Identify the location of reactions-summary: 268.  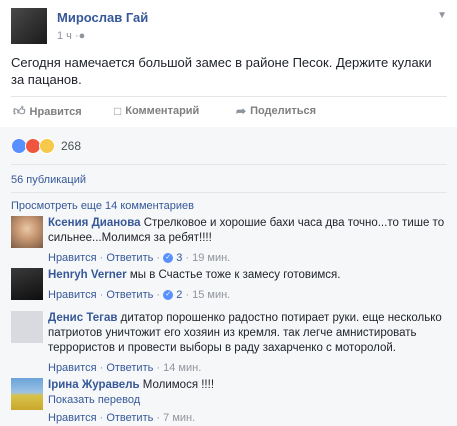
(46, 146).